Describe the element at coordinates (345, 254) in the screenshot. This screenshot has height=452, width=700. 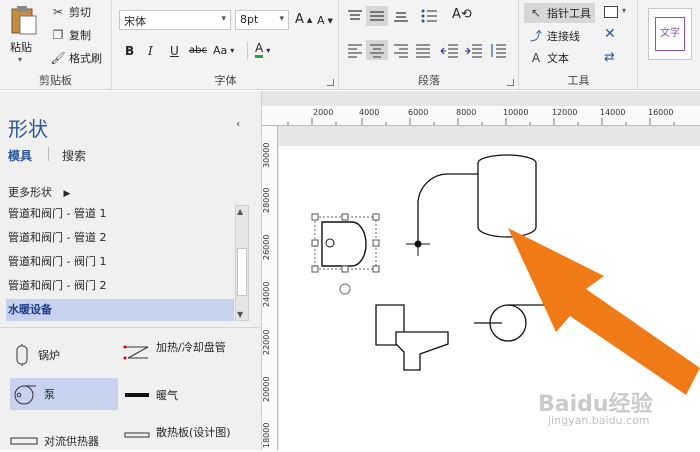
I see `selected-shape` at that location.